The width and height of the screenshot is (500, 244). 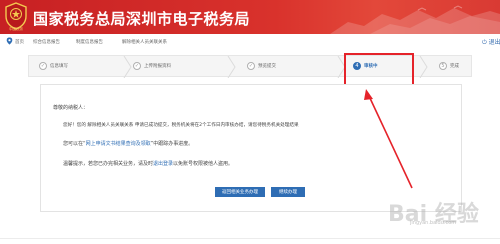 I want to click on nav-home-link: 首页, so click(x=19, y=42).